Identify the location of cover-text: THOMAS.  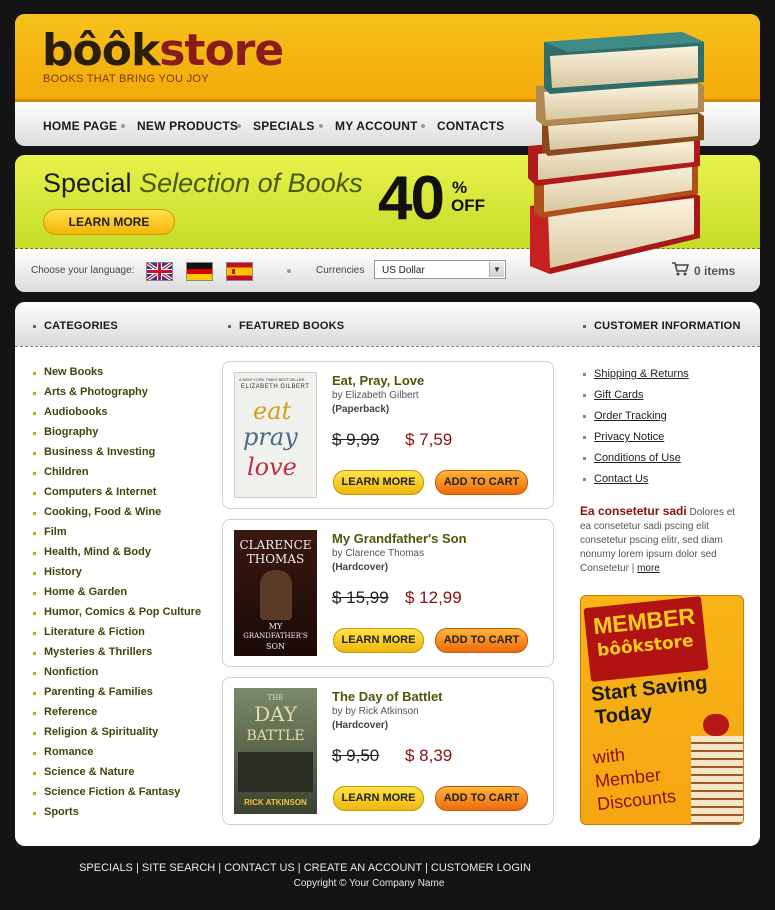
(275, 559).